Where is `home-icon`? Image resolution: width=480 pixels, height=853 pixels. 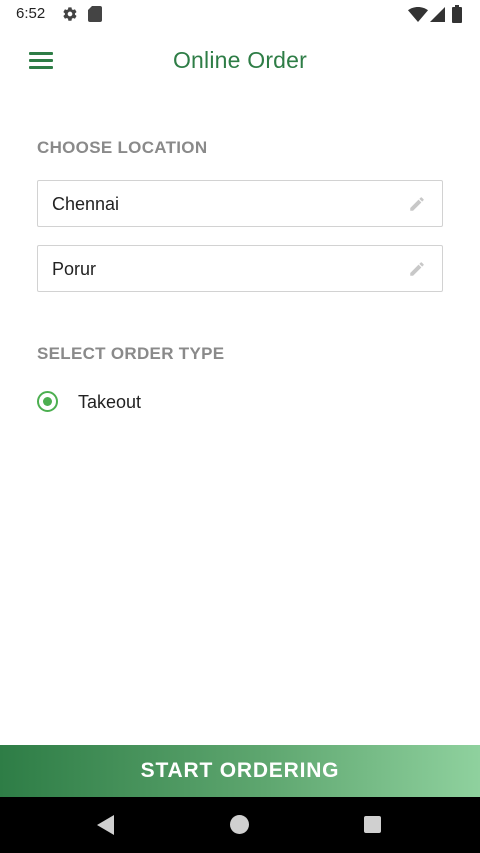
home-icon is located at coordinates (239, 824).